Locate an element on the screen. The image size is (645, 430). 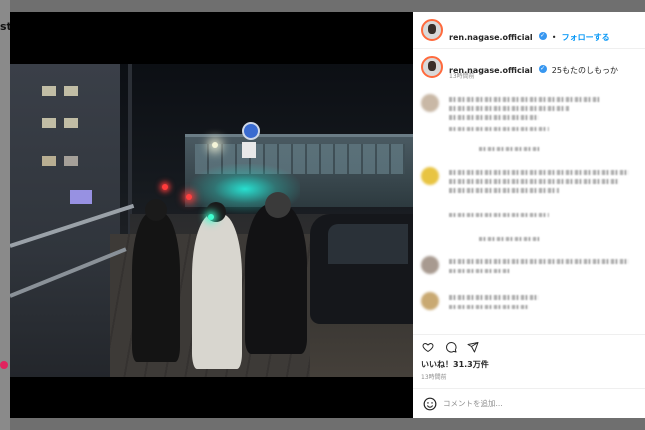
caption-time: 13時間前 is located at coordinates (462, 76).